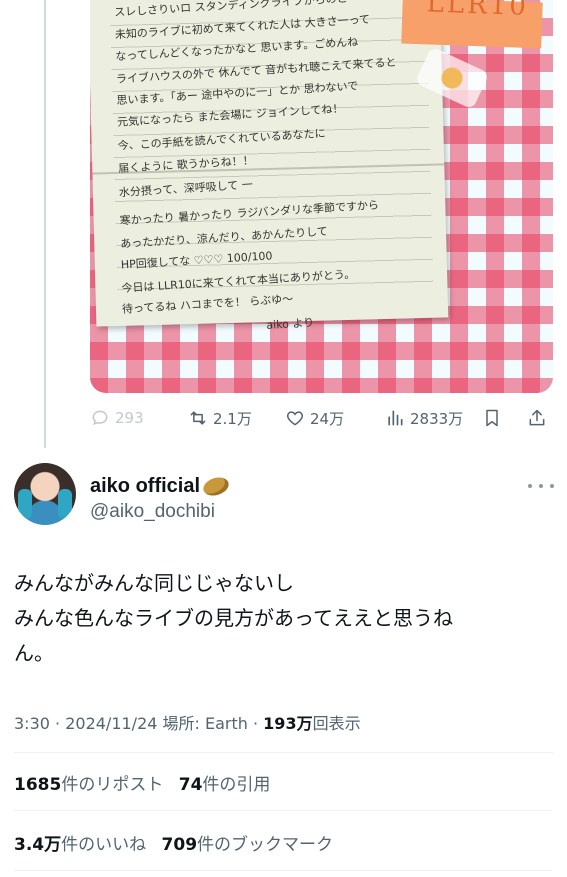  What do you see at coordinates (152, 512) in the screenshot?
I see `user-handle: @aiko_dochibi` at bounding box center [152, 512].